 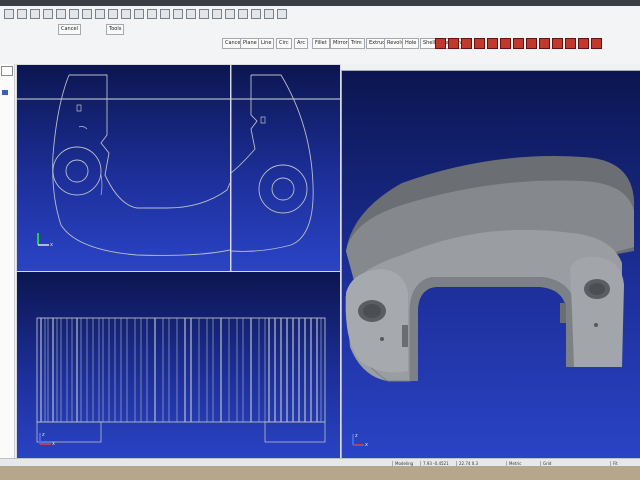 I want to click on rotate-icon, so click(x=126, y=14).